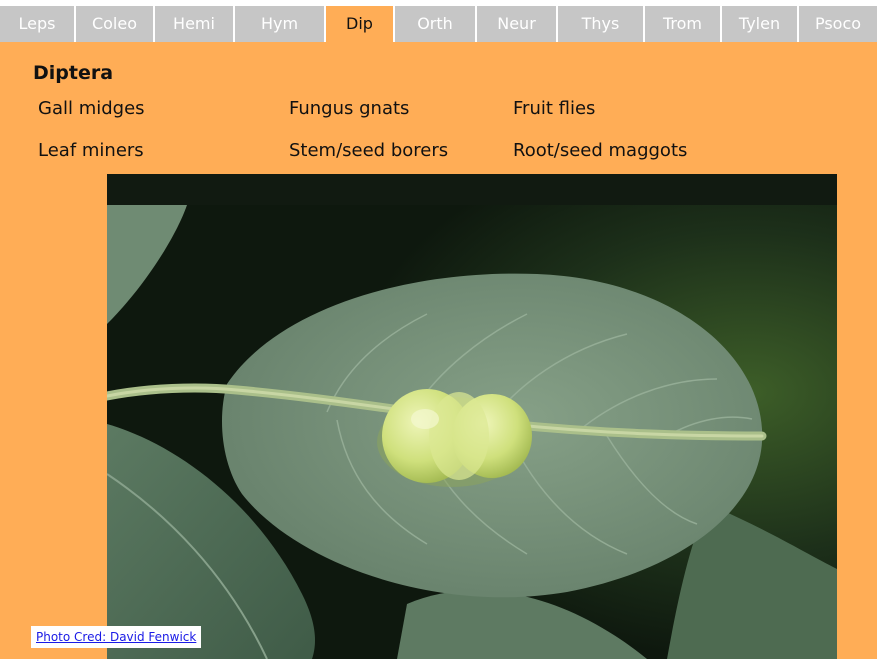  Describe the element at coordinates (682, 24) in the screenshot. I see `tab-trom: Trom` at that location.